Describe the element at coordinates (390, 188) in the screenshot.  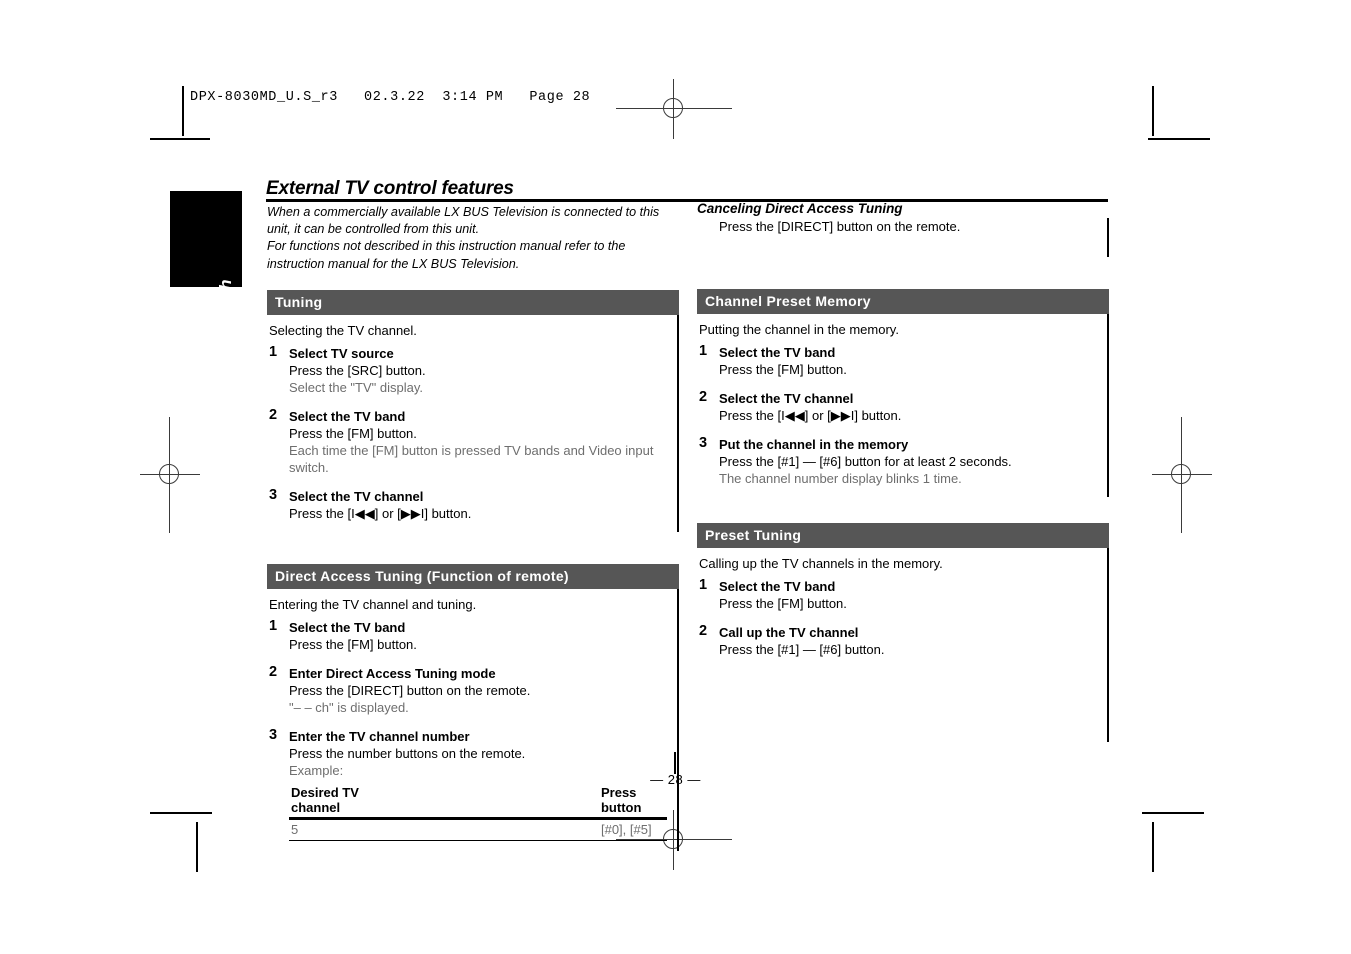
I see `page-title: External TV control features` at that location.